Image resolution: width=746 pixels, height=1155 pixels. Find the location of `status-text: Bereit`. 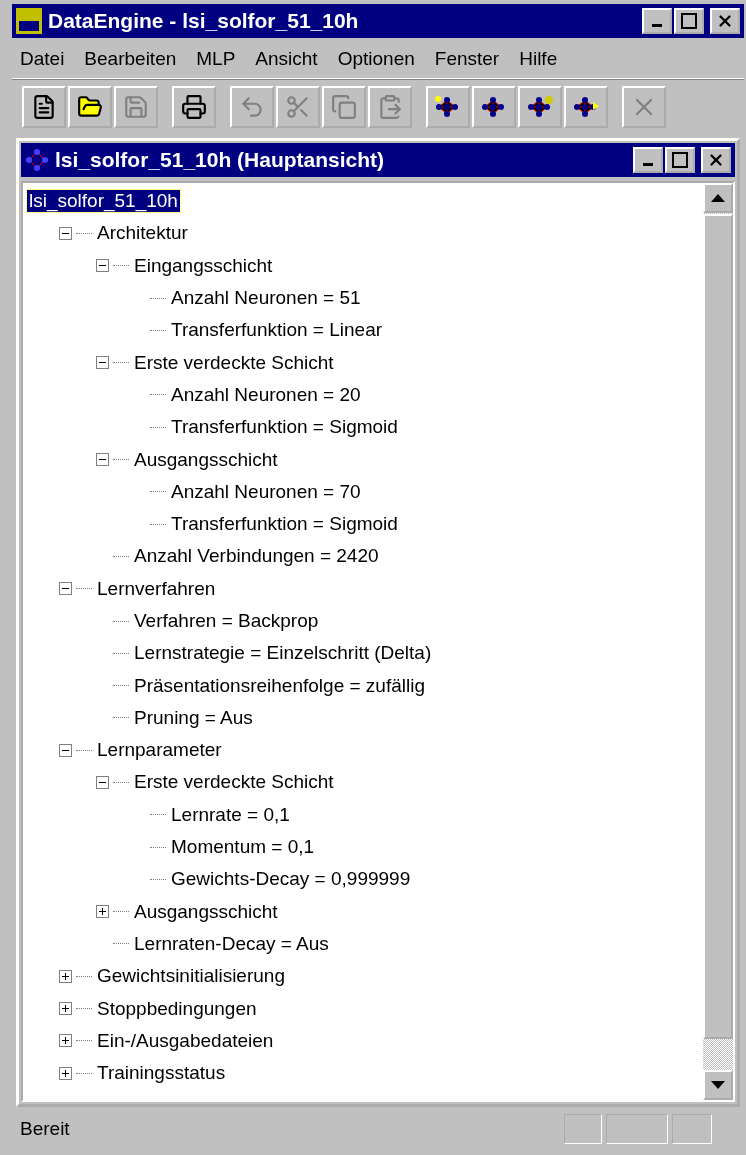

status-text: Bereit is located at coordinates (45, 1129).